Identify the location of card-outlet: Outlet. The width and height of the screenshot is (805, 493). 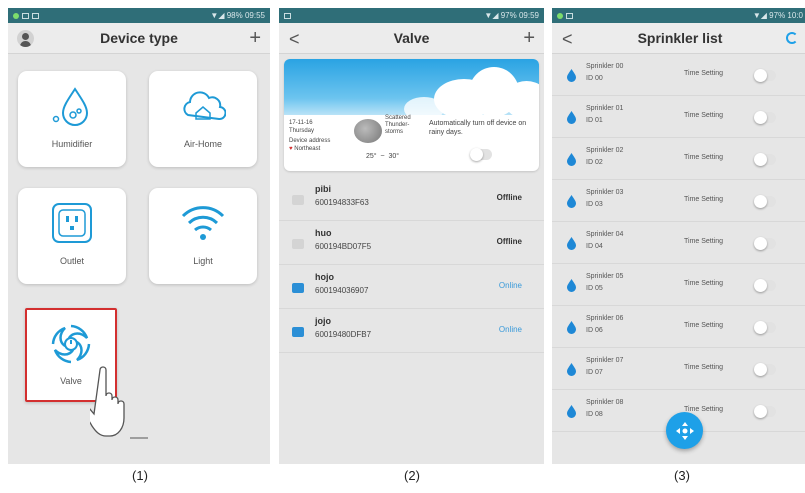
(72, 236).